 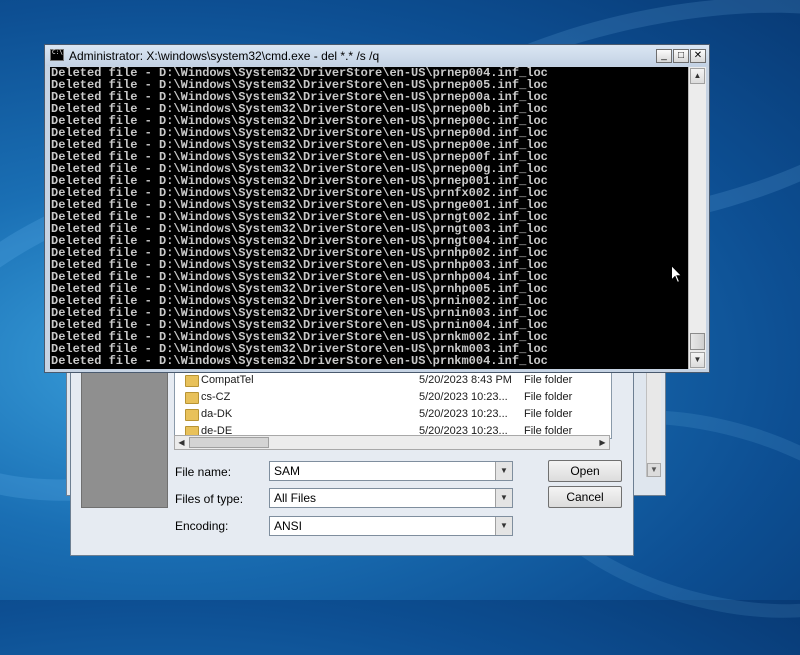 What do you see at coordinates (295, 498) in the screenshot?
I see `files-of-type-value: All Files` at bounding box center [295, 498].